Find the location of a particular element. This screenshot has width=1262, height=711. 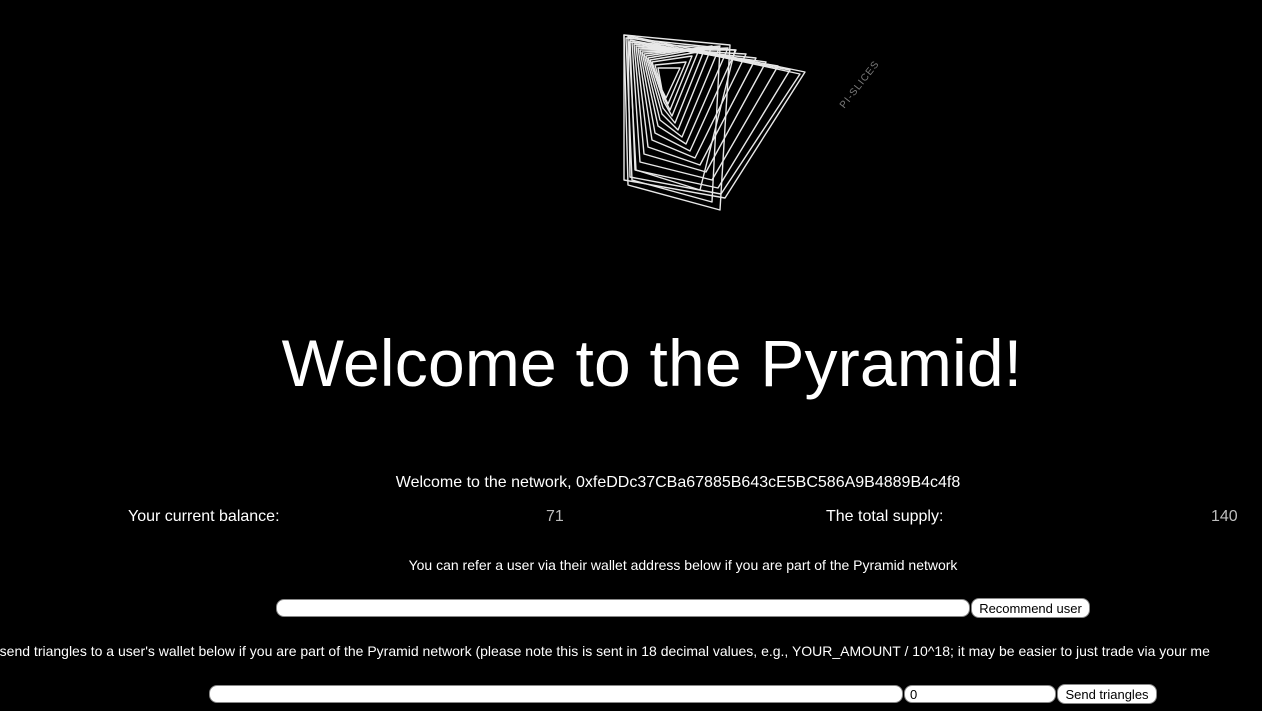

total-supply-value: 140 is located at coordinates (1224, 516).